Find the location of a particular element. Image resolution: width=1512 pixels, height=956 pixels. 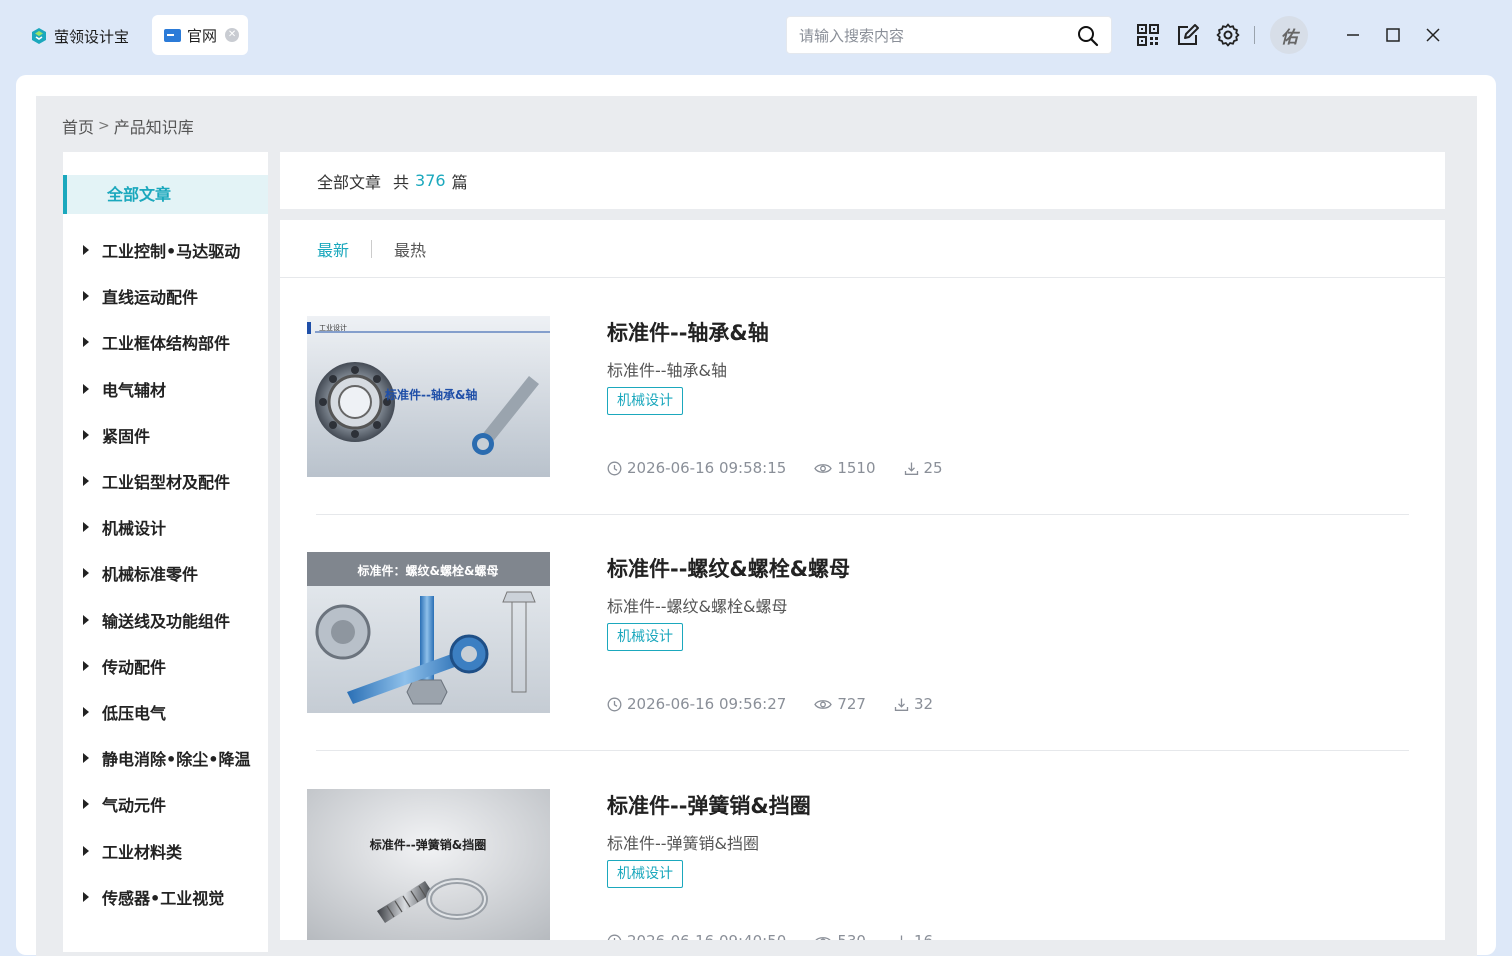

sidebar-item: 直线运动配件 is located at coordinates (165, 296).